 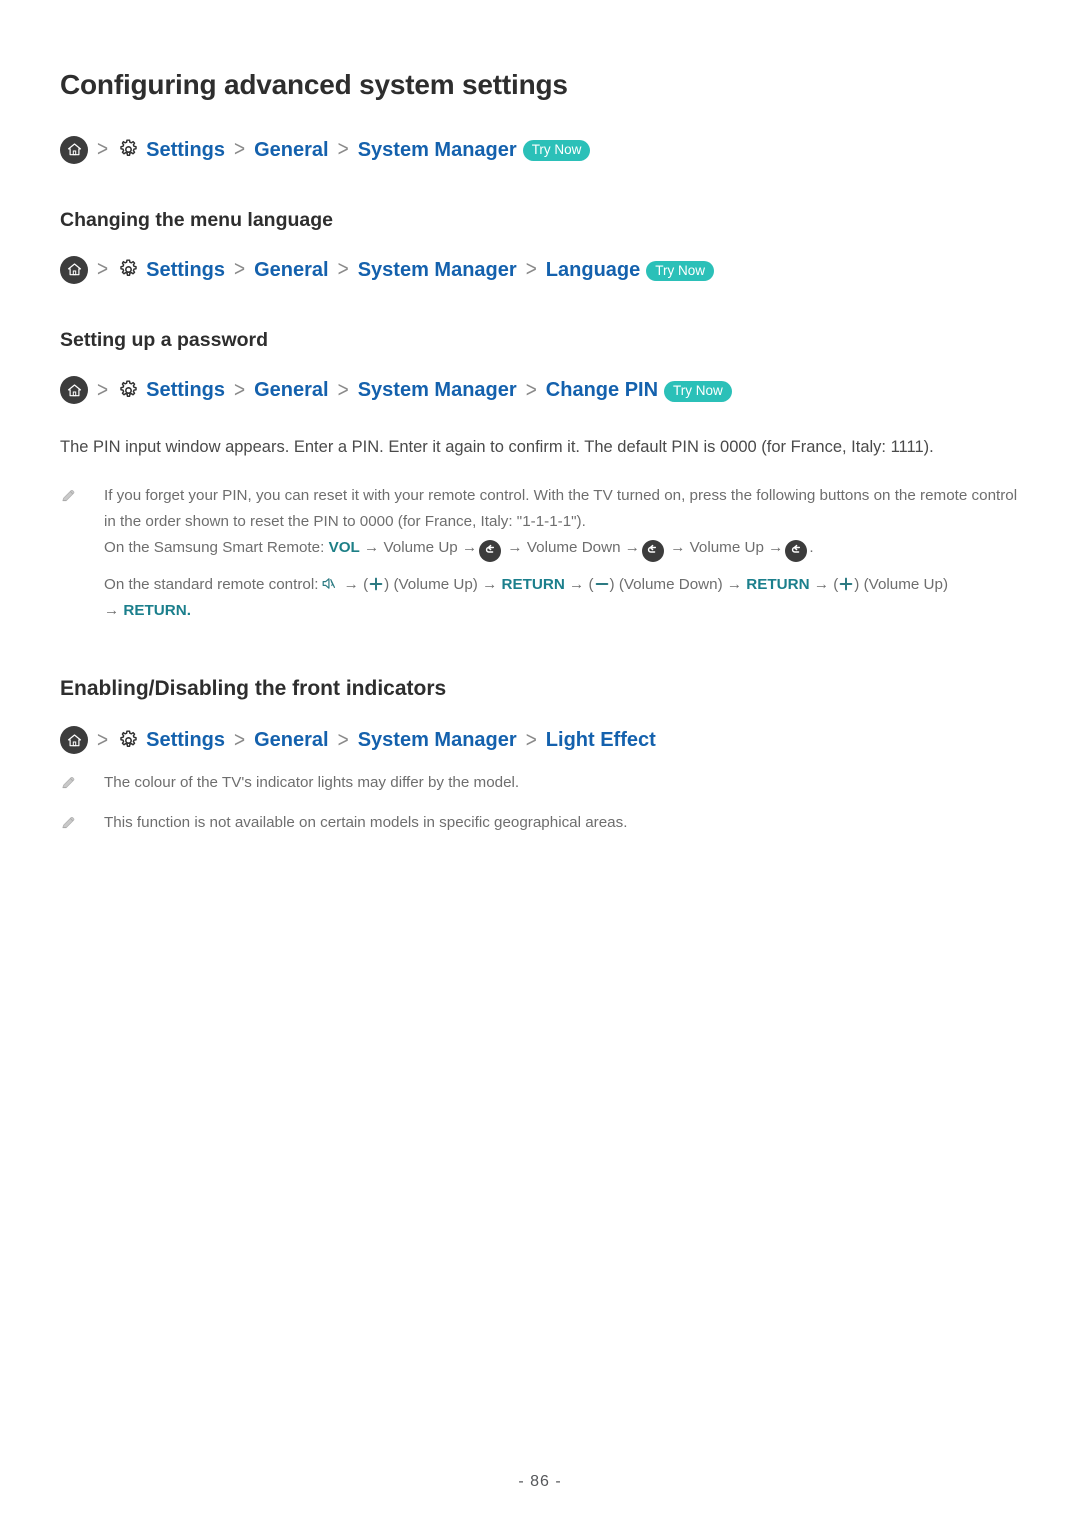 What do you see at coordinates (344, 547) in the screenshot?
I see `vol-button-label: VOL` at bounding box center [344, 547].